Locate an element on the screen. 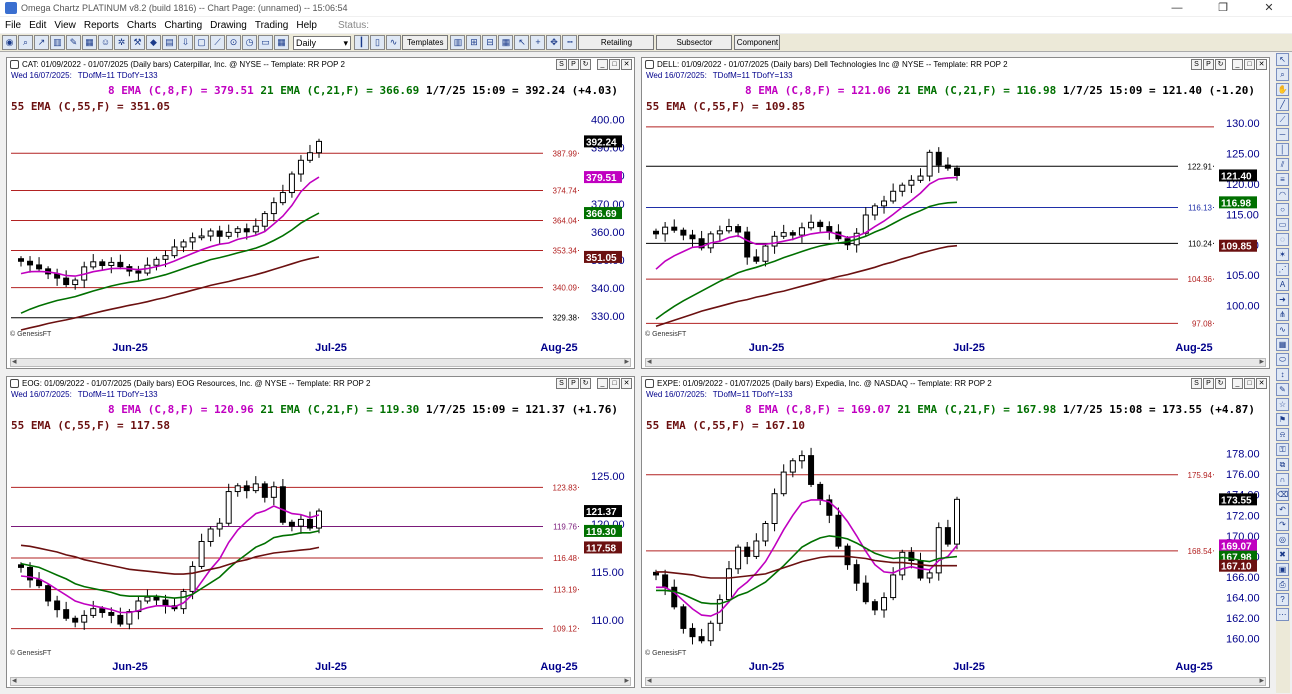 The width and height of the screenshot is (1292, 694). tool-pointer-icon: ↖ is located at coordinates (1282, 59).